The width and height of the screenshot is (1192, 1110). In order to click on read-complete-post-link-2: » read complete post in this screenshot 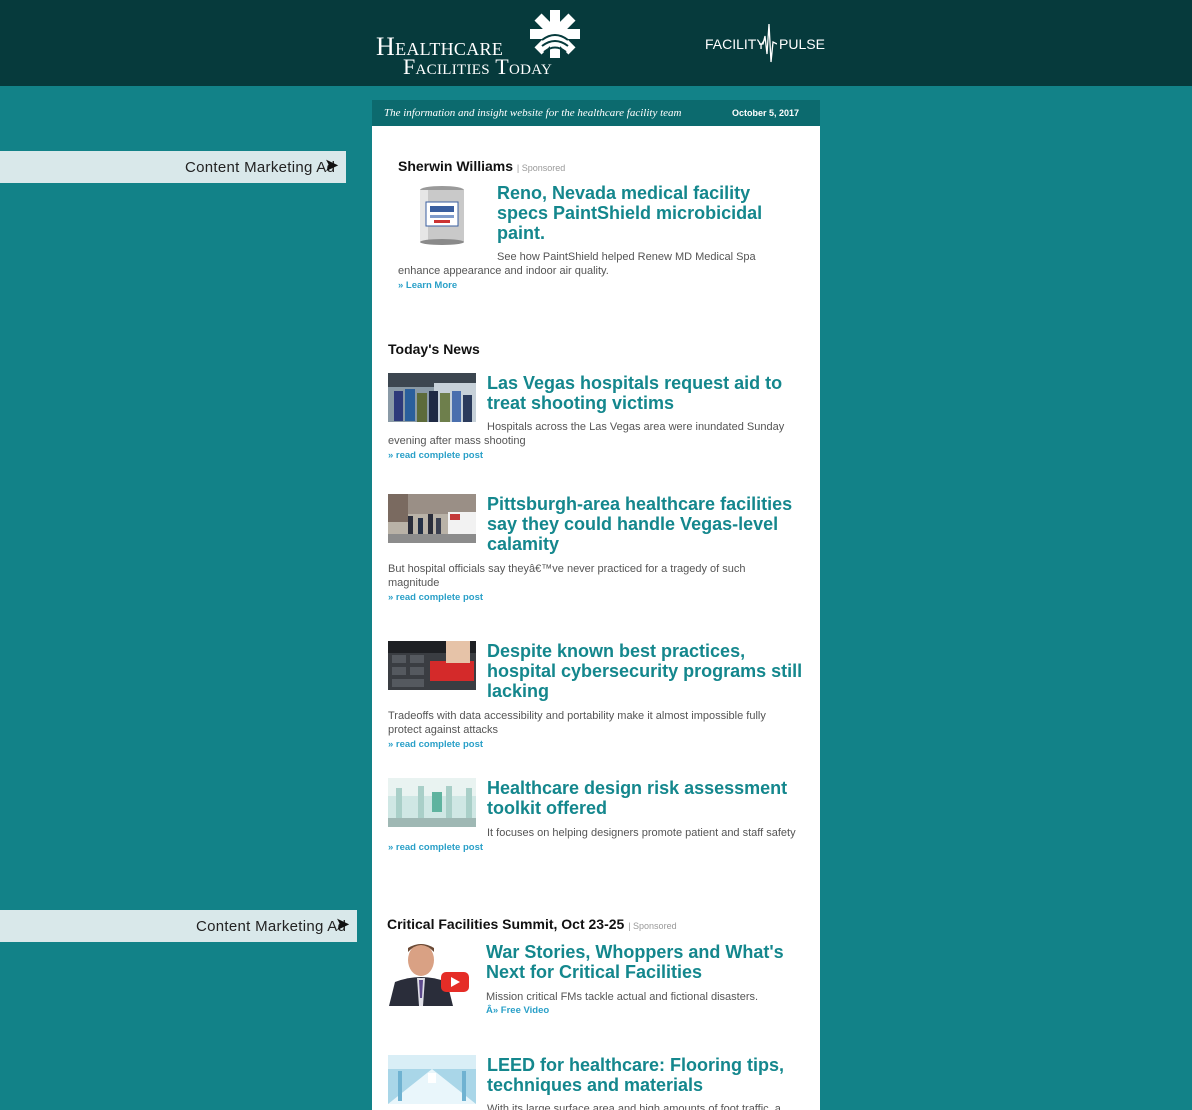, I will do `click(435, 597)`.